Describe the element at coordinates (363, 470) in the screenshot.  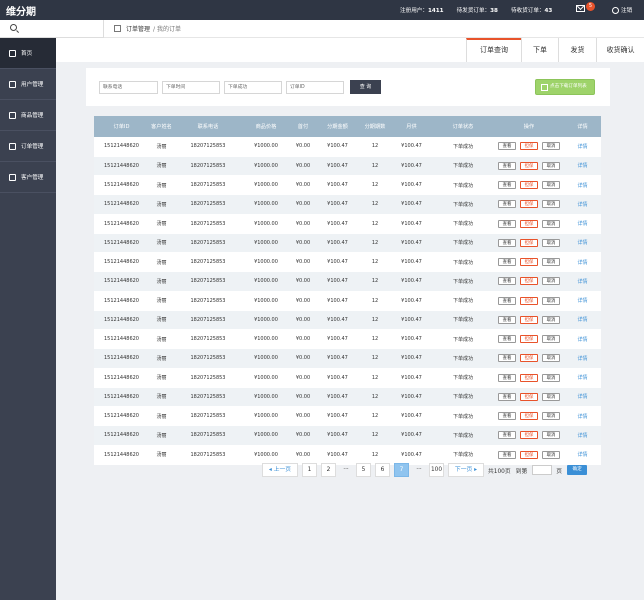
I see `page-5: 5` at that location.